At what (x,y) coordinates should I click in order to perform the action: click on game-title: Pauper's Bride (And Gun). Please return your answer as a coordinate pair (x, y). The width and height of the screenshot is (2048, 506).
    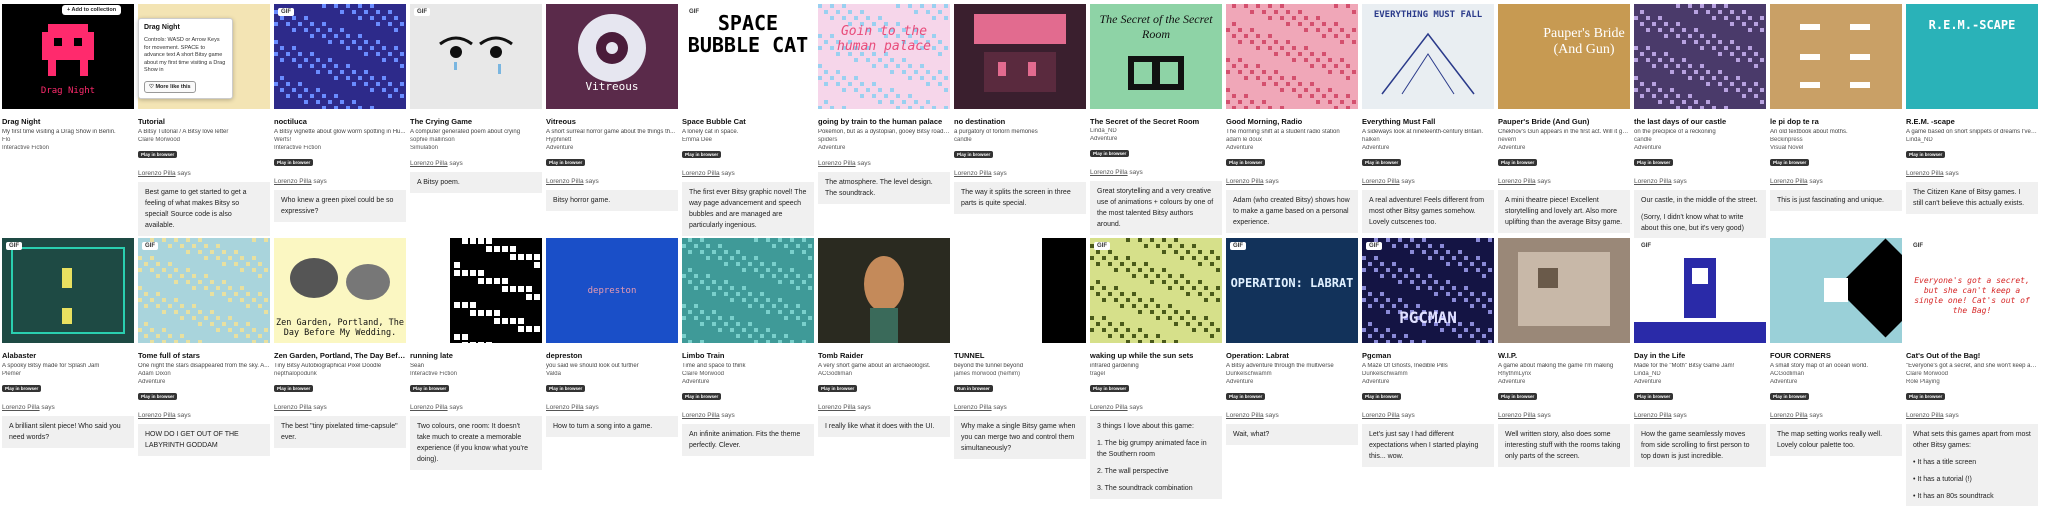
    Looking at the image, I should click on (1564, 121).